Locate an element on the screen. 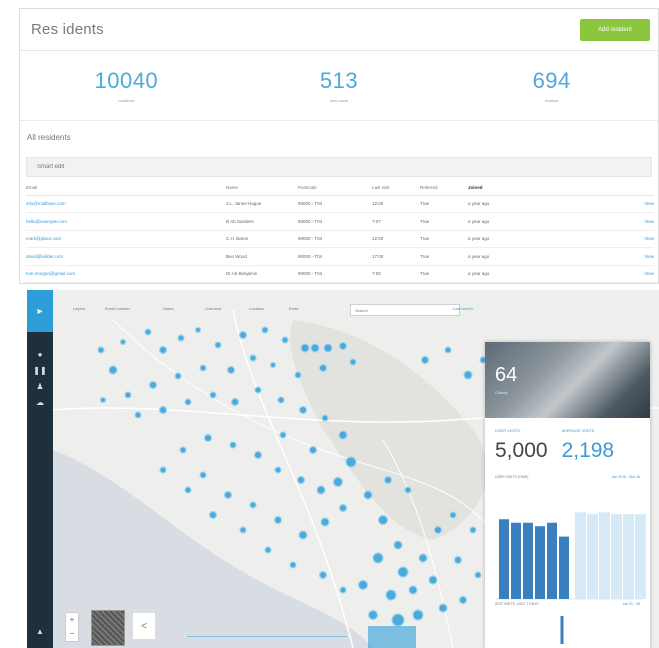 This screenshot has height=648, width=659. column-header: Last visit is located at coordinates (396, 188).